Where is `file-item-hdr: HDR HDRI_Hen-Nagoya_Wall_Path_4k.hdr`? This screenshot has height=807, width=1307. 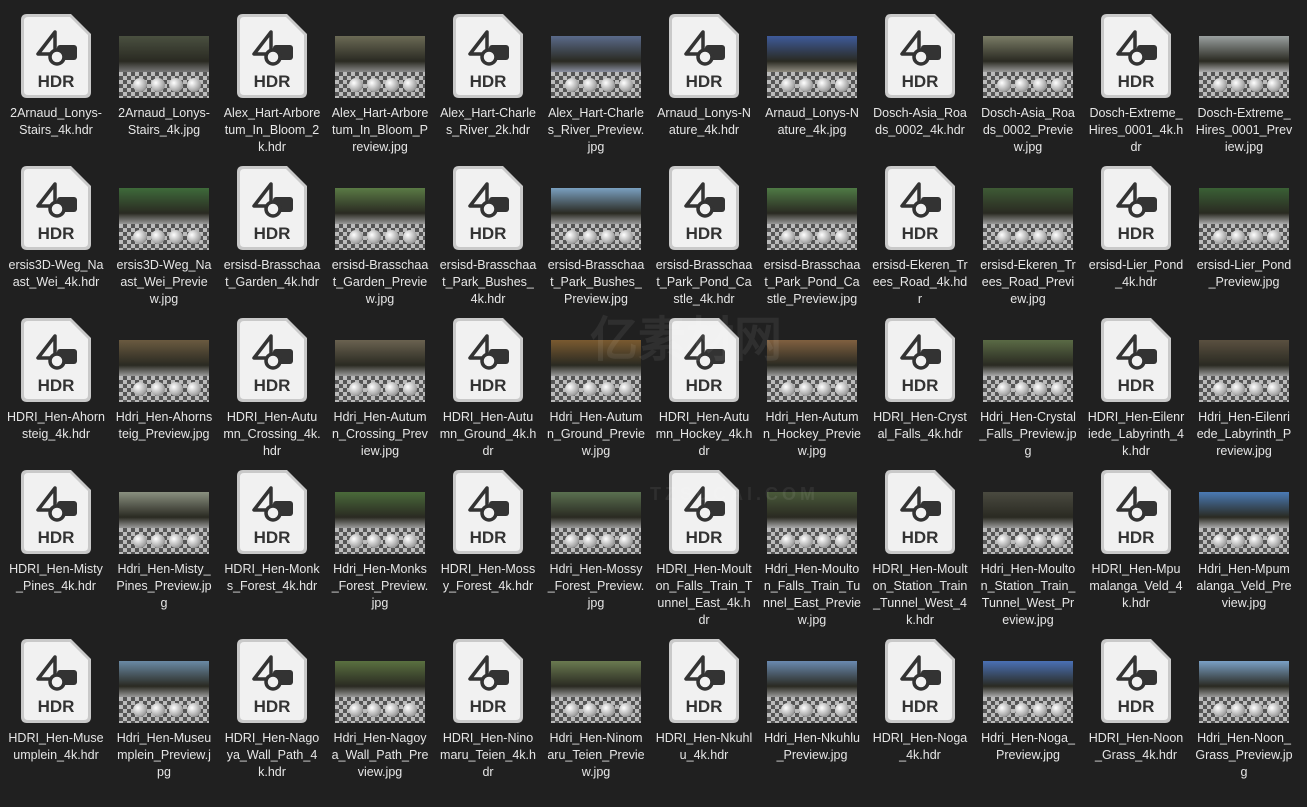
file-item-hdr: HDR HDRI_Hen-Nagoya_Wall_Path_4k.hdr is located at coordinates (272, 711).